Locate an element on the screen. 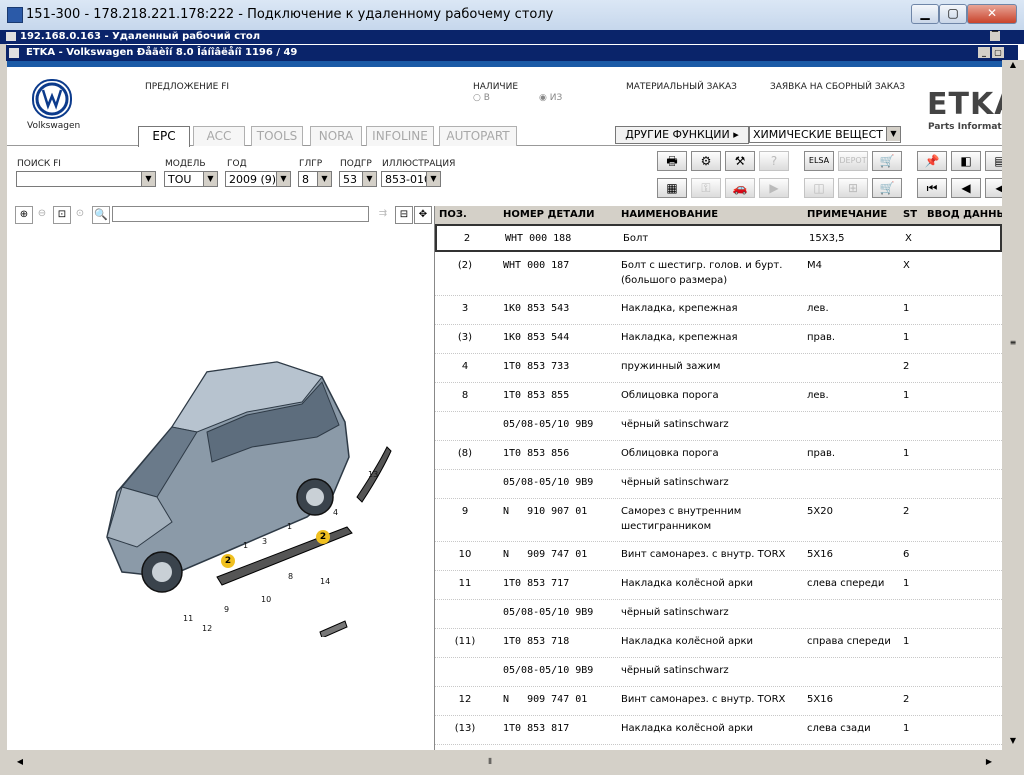  material-order-label: МАТЕРИАЛЬНЫЙ ЗАКАЗ is located at coordinates (681, 87).